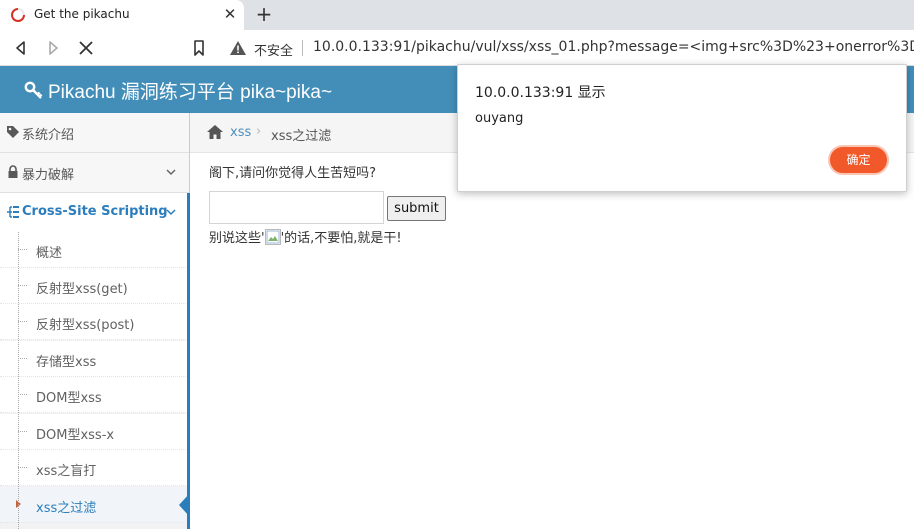  I want to click on sidebar-subitem-label: 反射型xss(post), so click(85, 325).